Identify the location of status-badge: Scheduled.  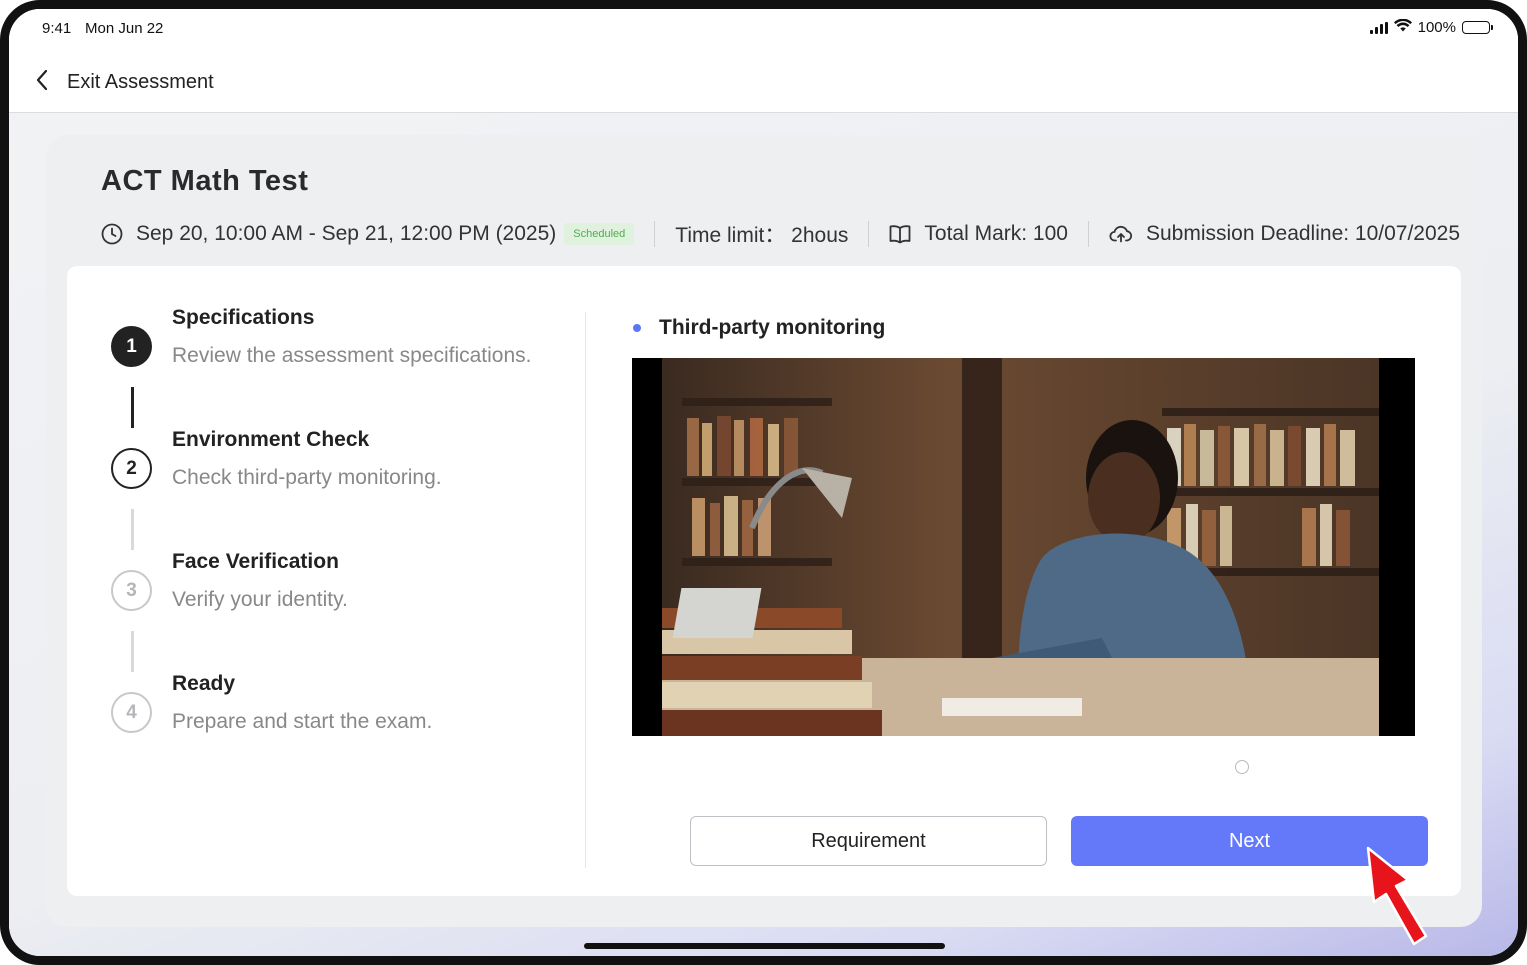
(599, 234).